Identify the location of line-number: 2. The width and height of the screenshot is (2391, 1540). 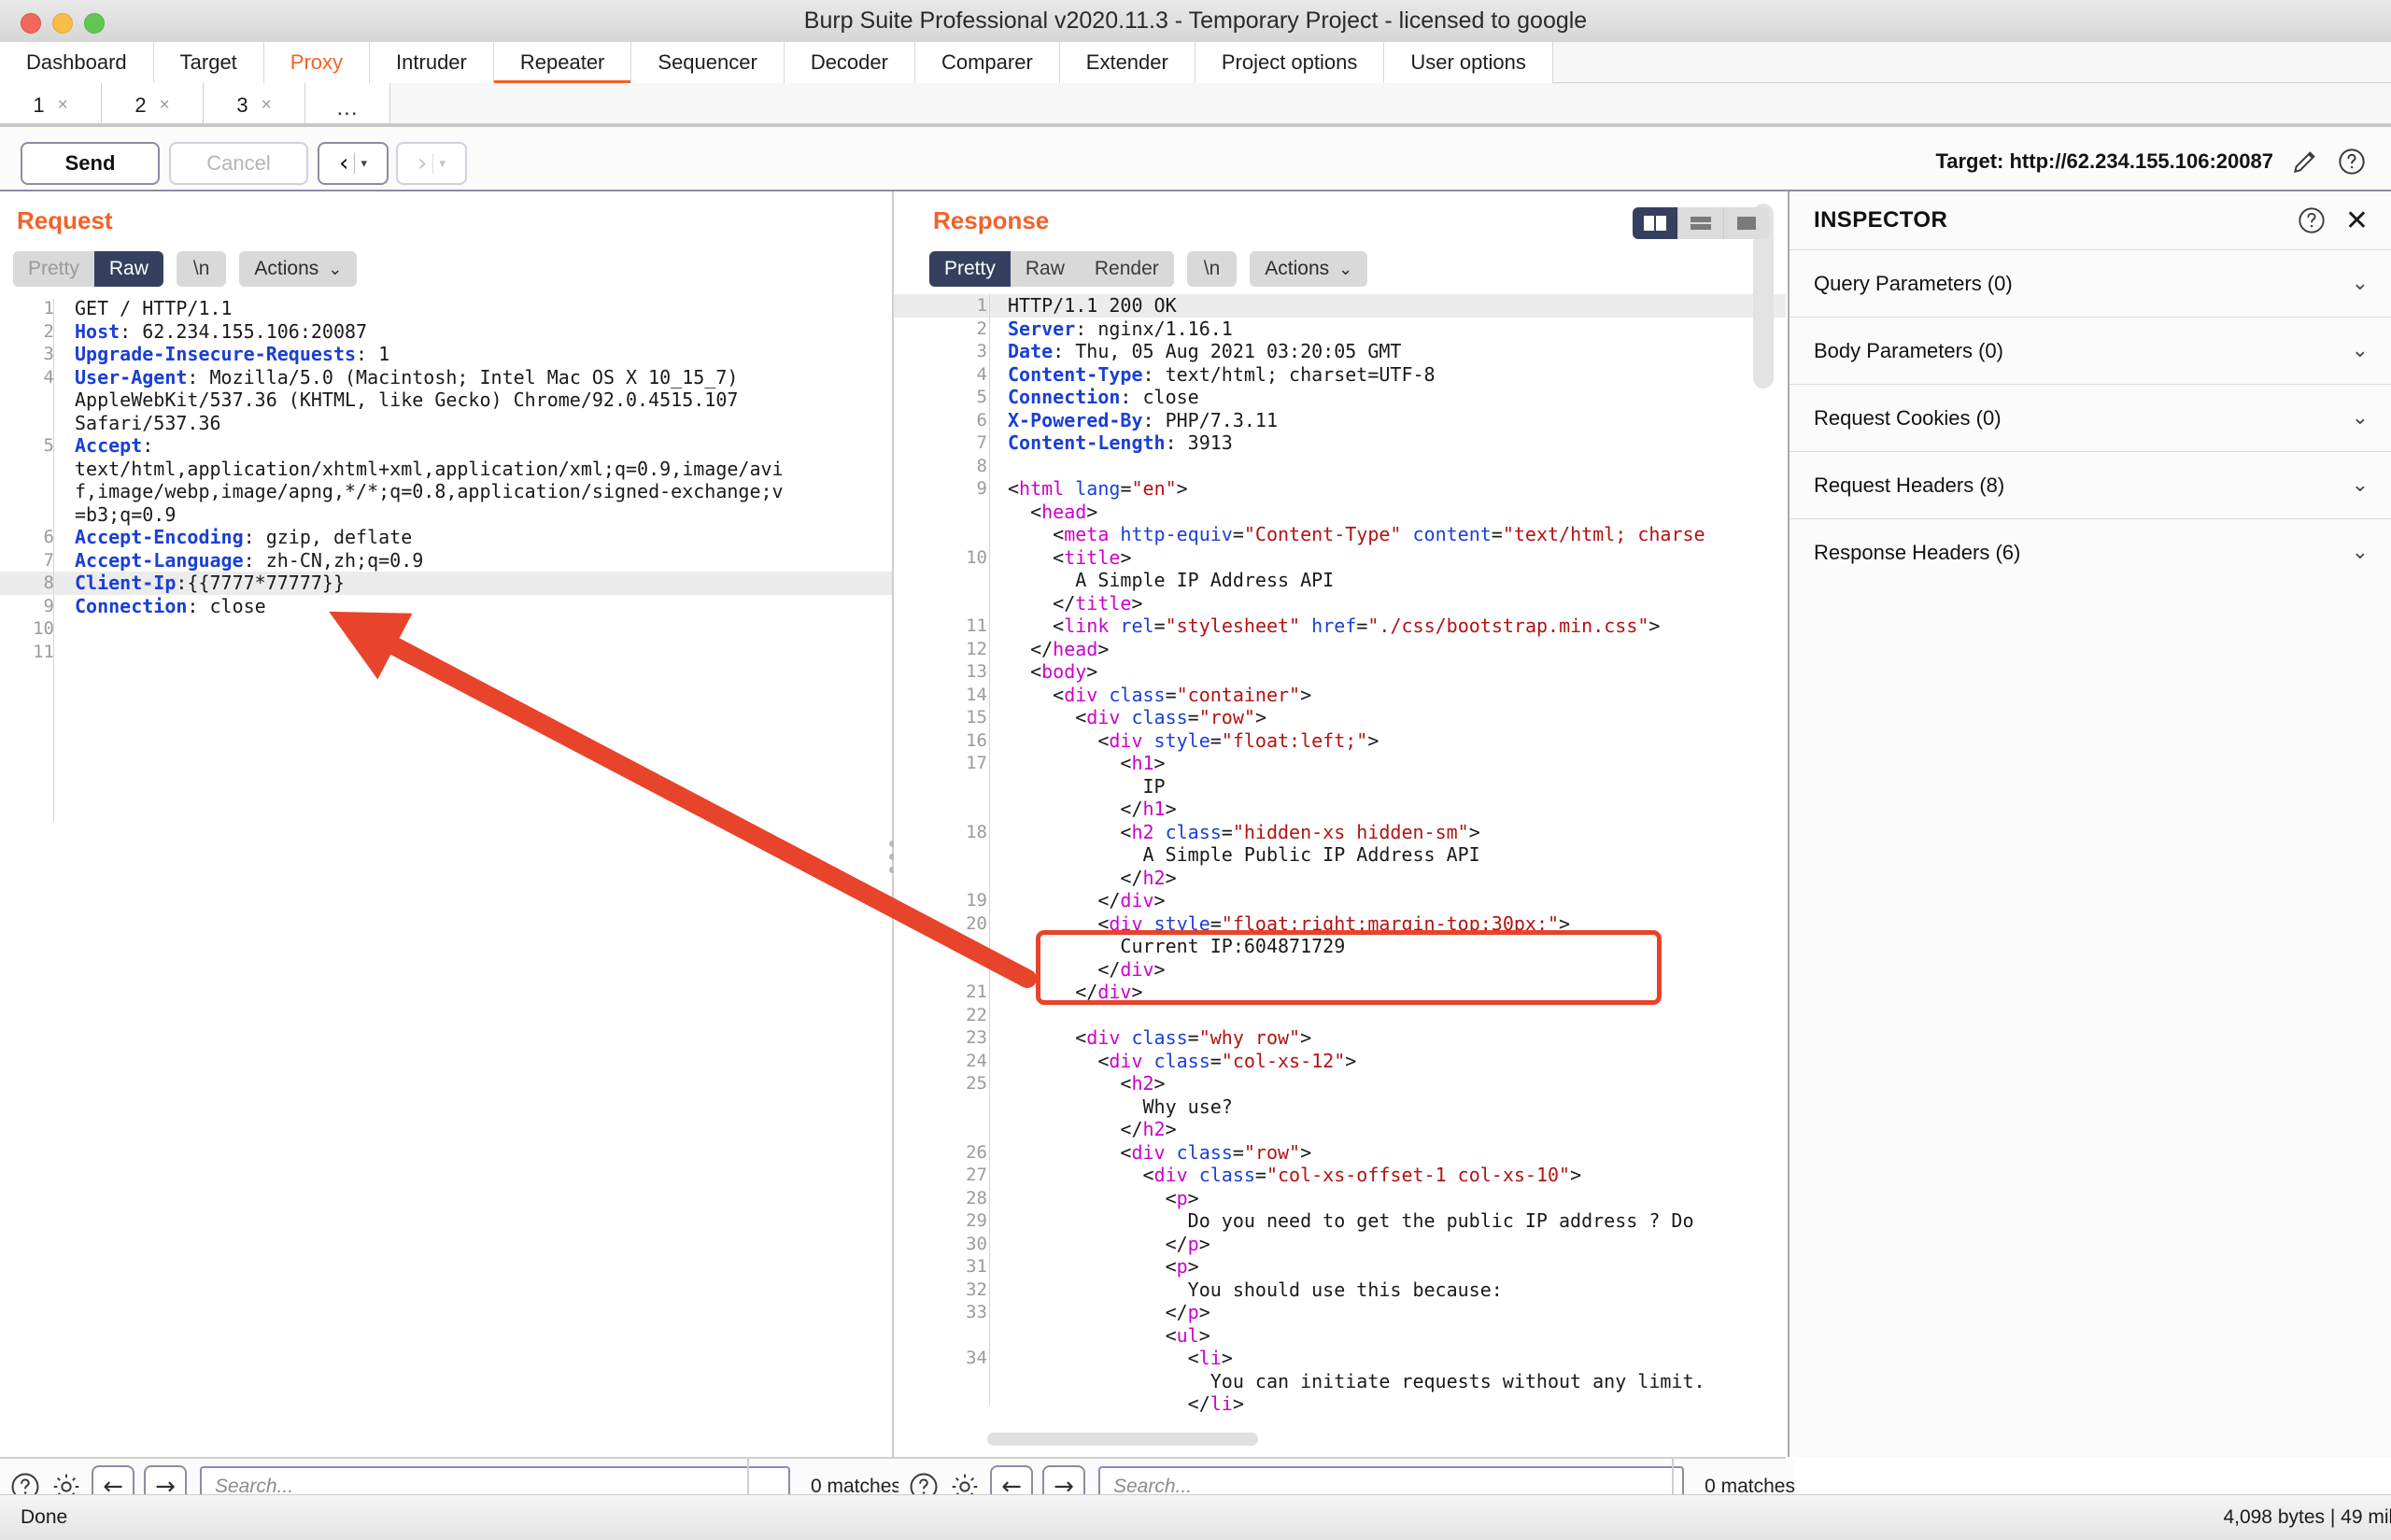
(982, 328).